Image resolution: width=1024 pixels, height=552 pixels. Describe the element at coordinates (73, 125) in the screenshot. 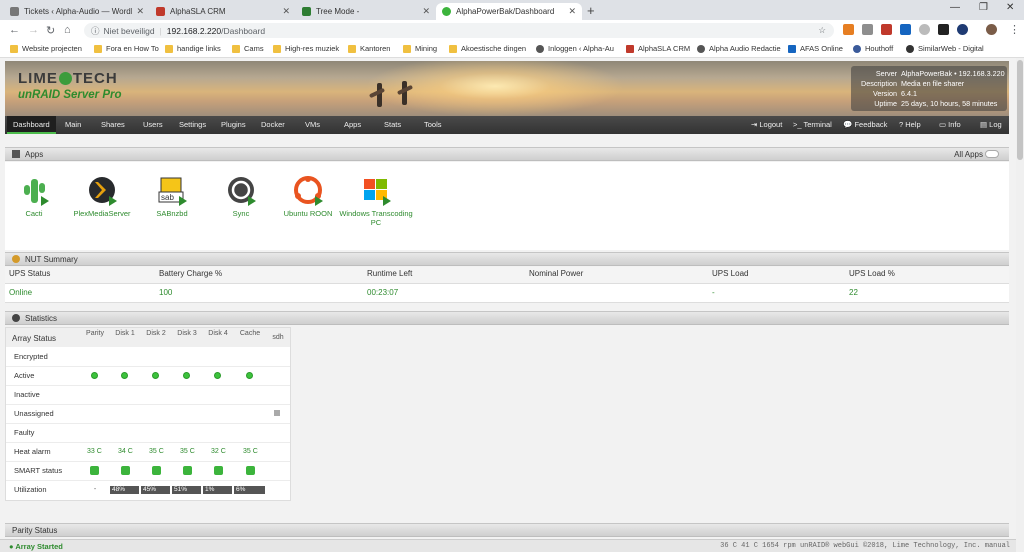

I see `menu-main: Main` at that location.